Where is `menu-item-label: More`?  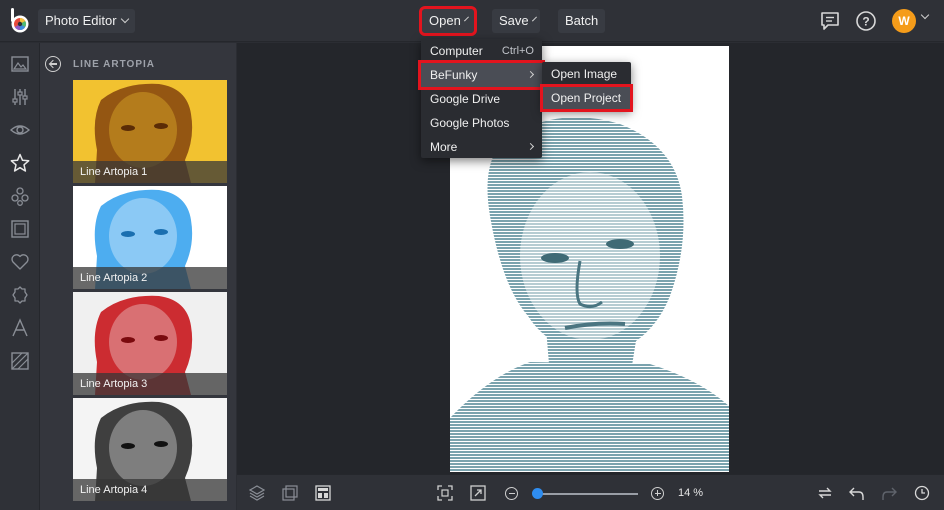
menu-item-label: More is located at coordinates (444, 147).